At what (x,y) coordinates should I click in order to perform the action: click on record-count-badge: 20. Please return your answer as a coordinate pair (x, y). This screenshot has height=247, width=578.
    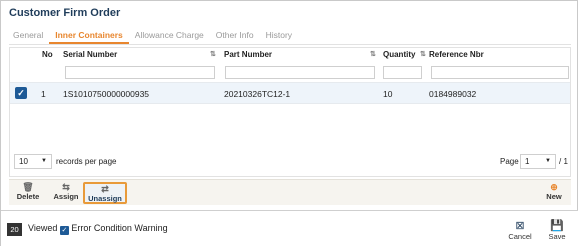
    Looking at the image, I should click on (14, 229).